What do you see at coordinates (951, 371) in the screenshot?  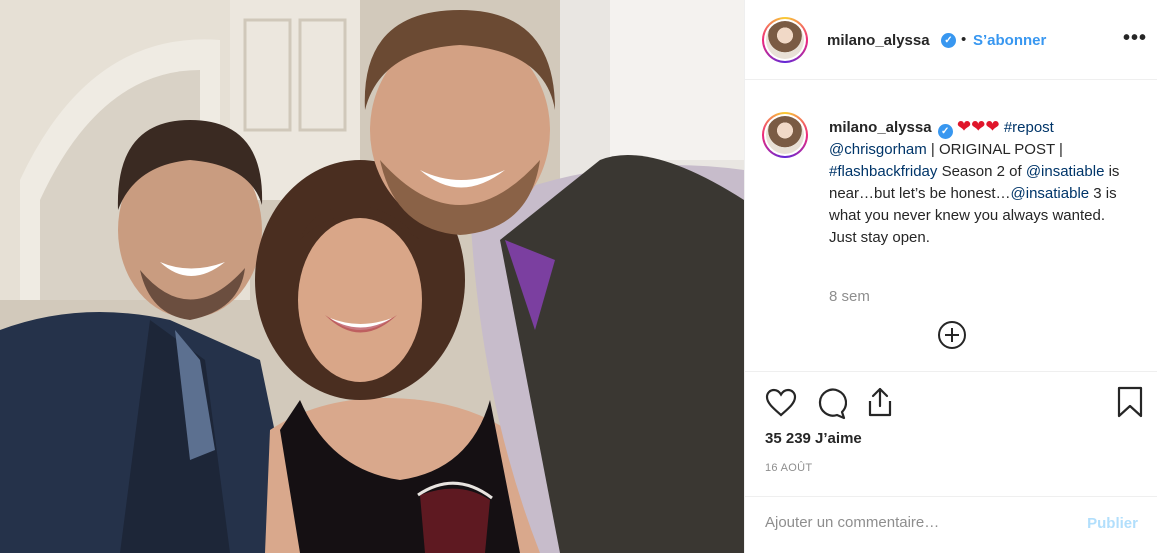 I see `action-bar-divider` at bounding box center [951, 371].